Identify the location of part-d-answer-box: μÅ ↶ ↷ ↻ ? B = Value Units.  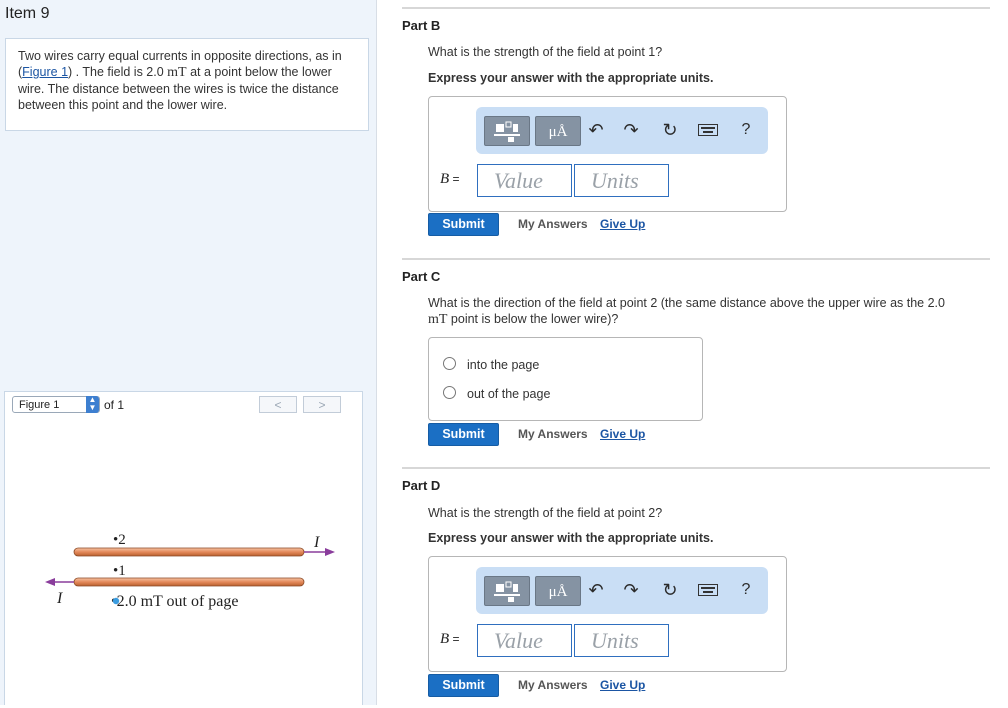
(607, 614).